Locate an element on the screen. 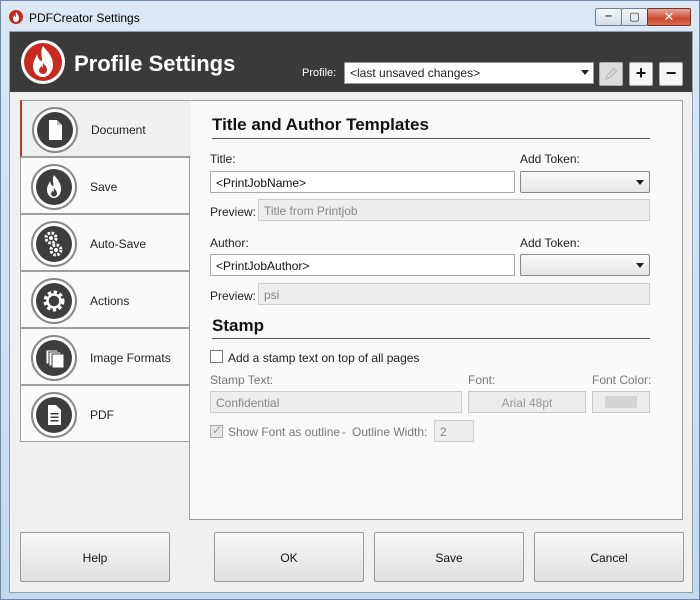 This screenshot has width=700, height=600. font-color-swatch is located at coordinates (621, 402).